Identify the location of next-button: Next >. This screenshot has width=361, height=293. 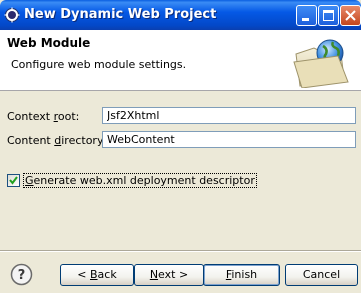
(169, 275).